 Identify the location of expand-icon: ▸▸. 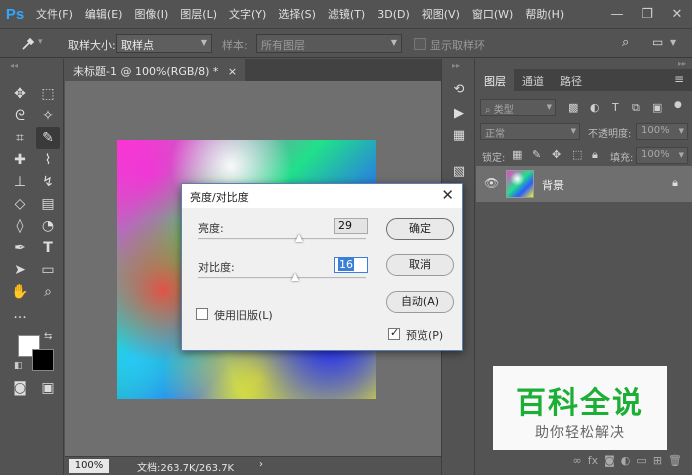
(456, 65).